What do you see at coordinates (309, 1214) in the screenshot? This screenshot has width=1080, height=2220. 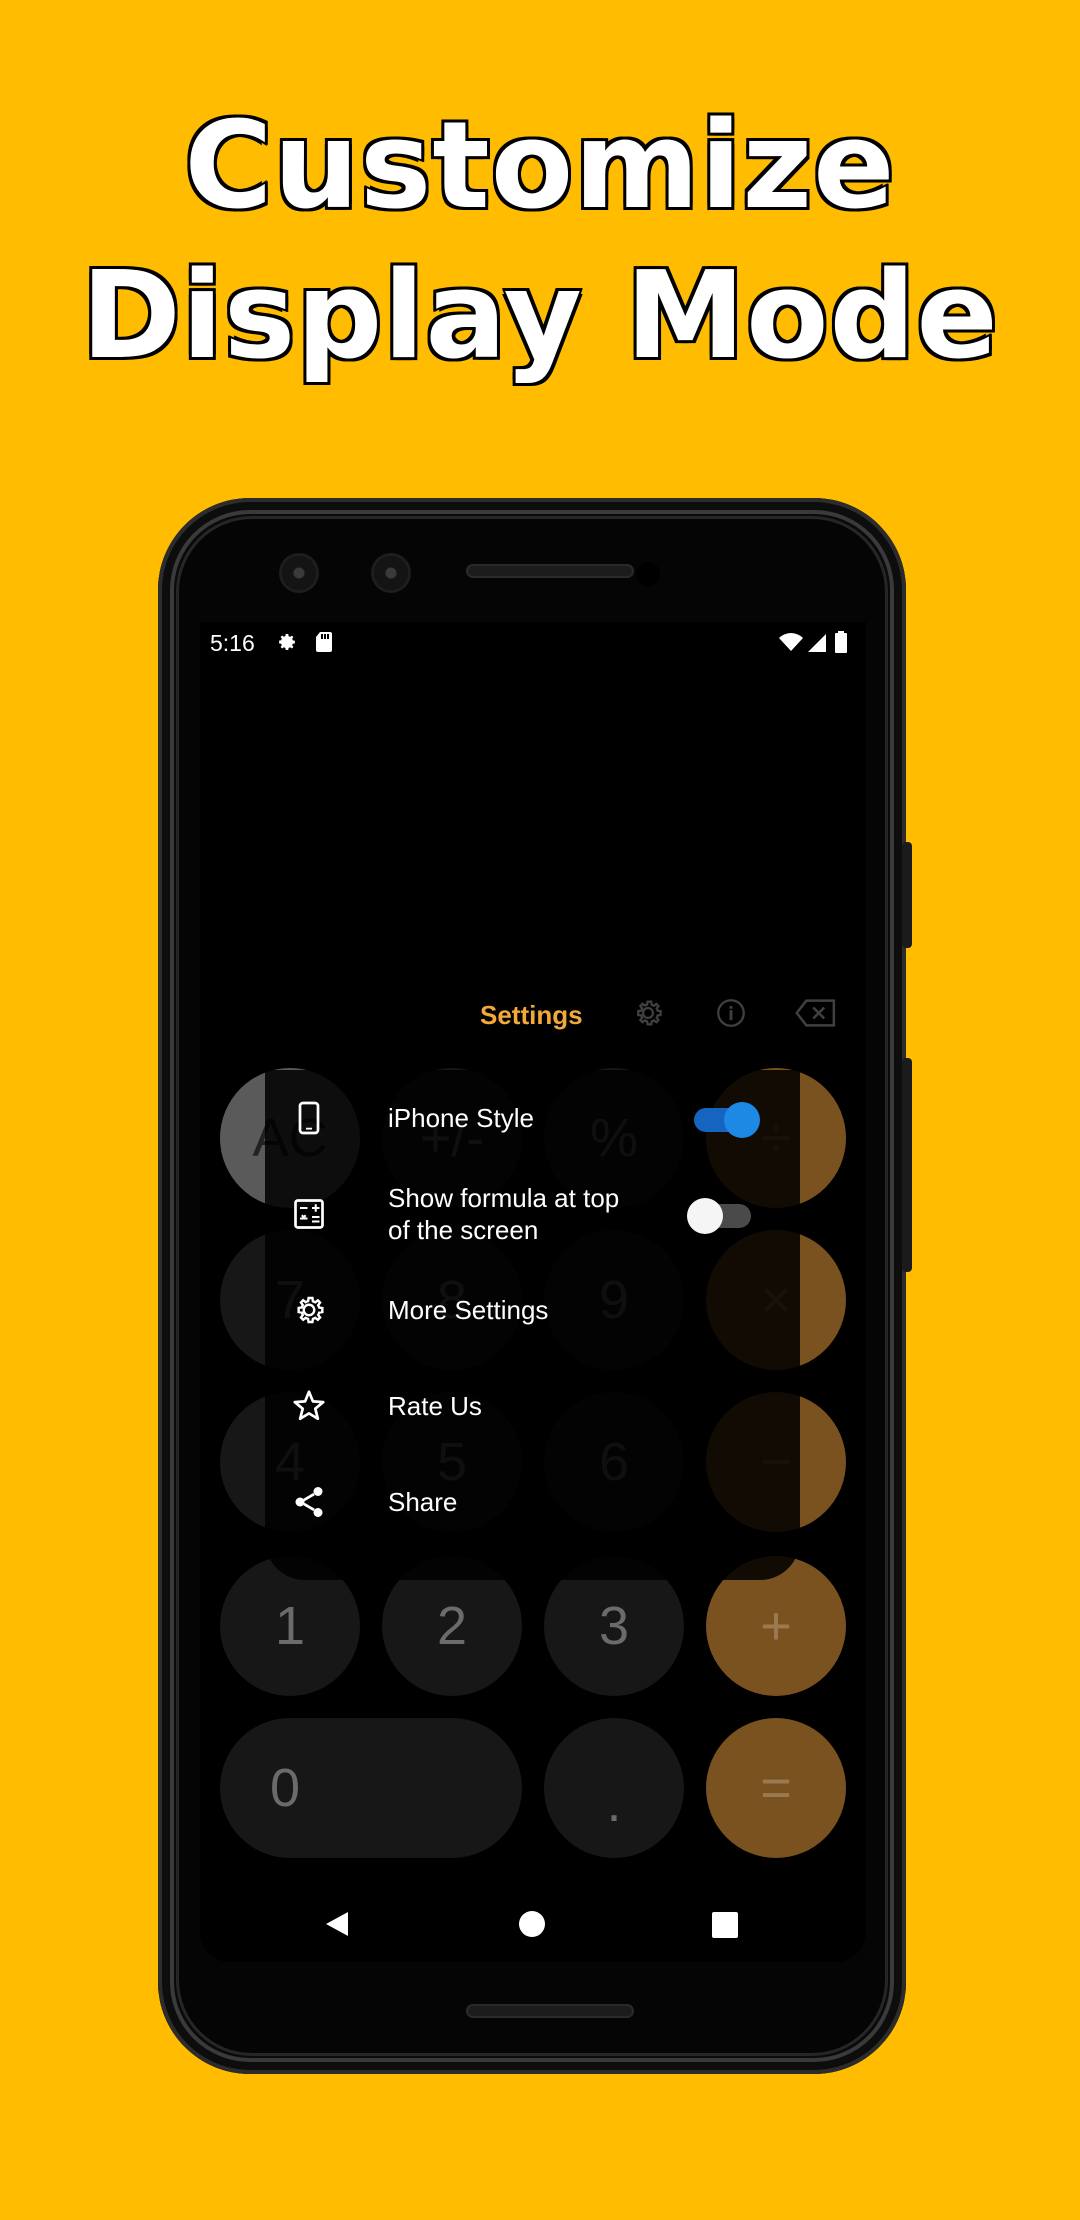 I see `calculator-icon` at bounding box center [309, 1214].